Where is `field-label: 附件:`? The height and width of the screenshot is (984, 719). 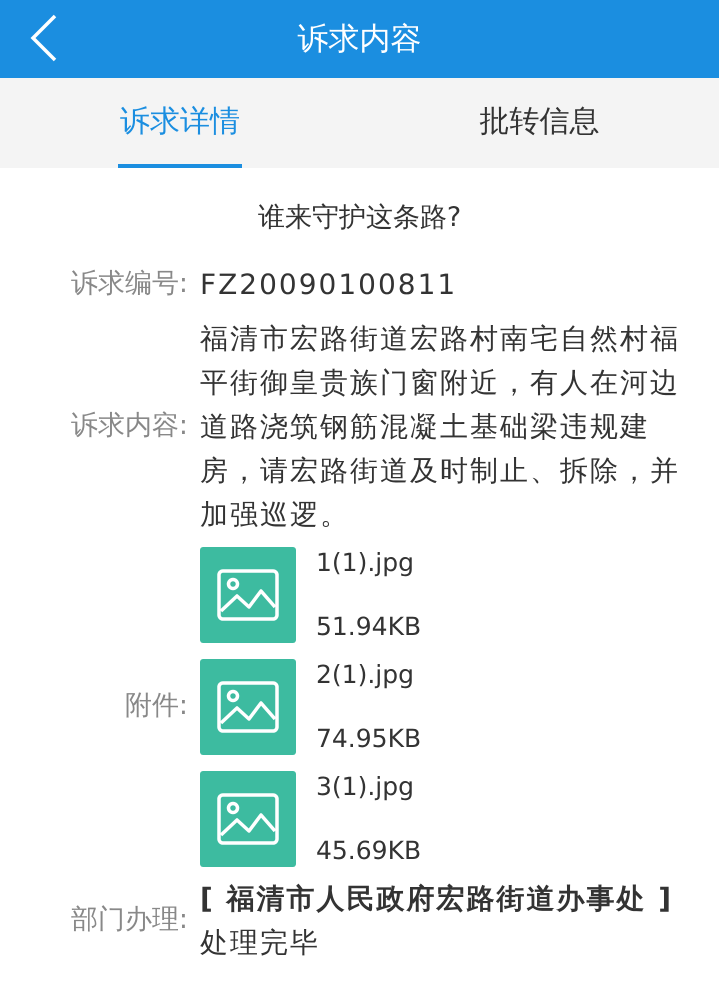 field-label: 附件: is located at coordinates (156, 706).